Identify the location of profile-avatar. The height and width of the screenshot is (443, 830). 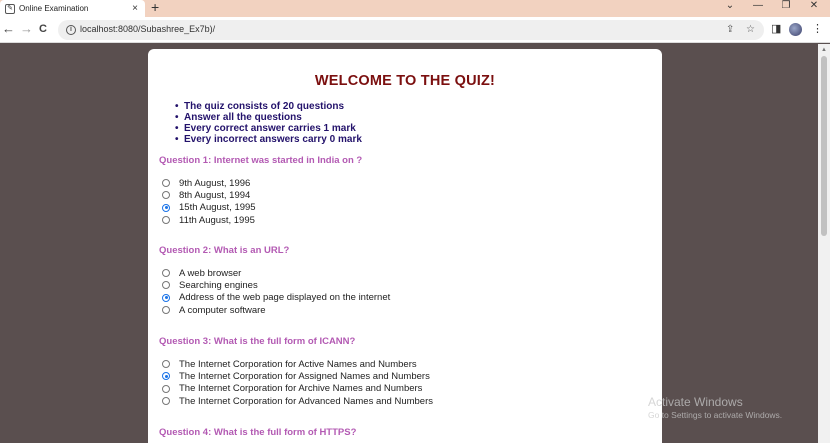
(795, 29).